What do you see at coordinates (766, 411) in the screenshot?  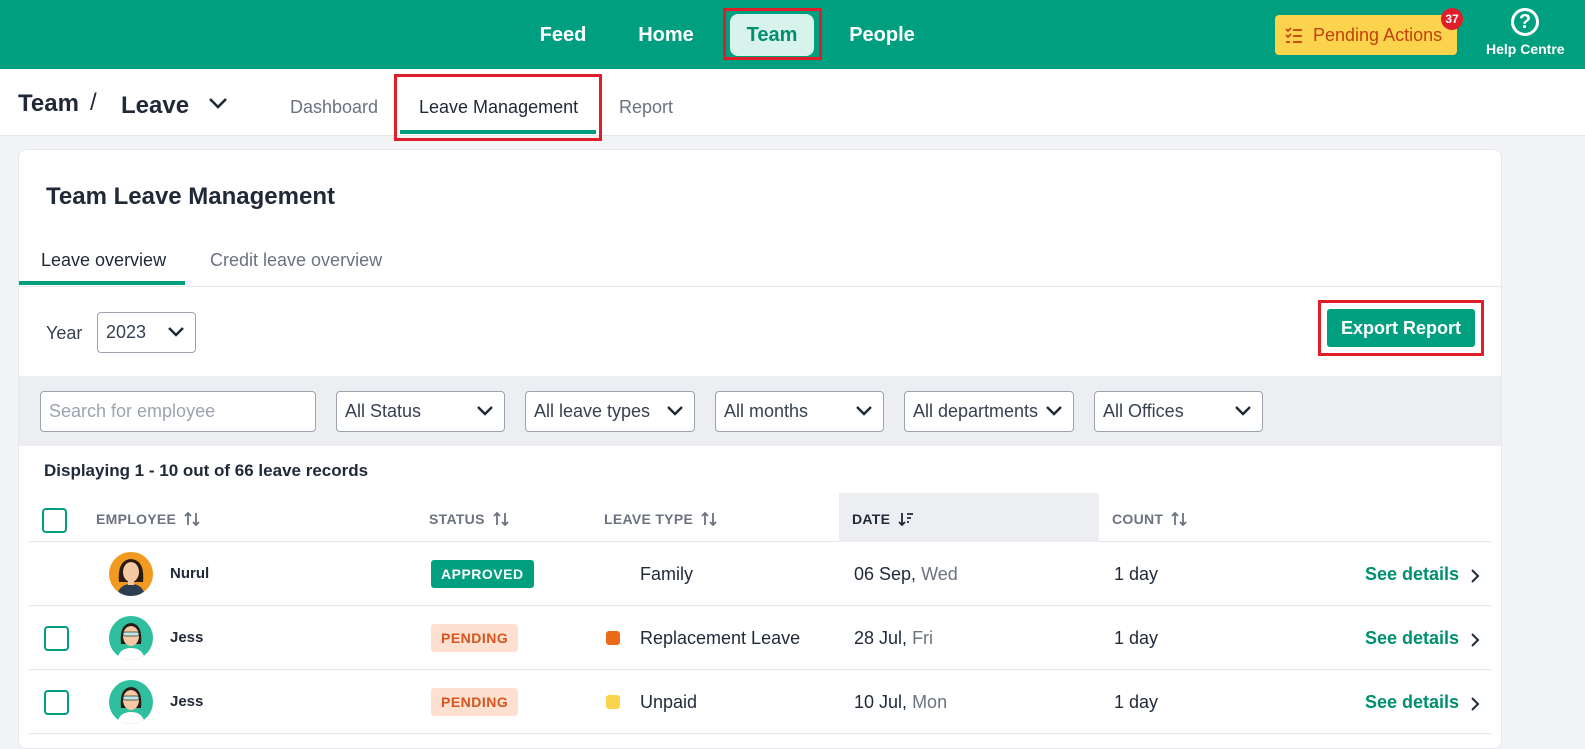 I see `month-filter-value: All months` at bounding box center [766, 411].